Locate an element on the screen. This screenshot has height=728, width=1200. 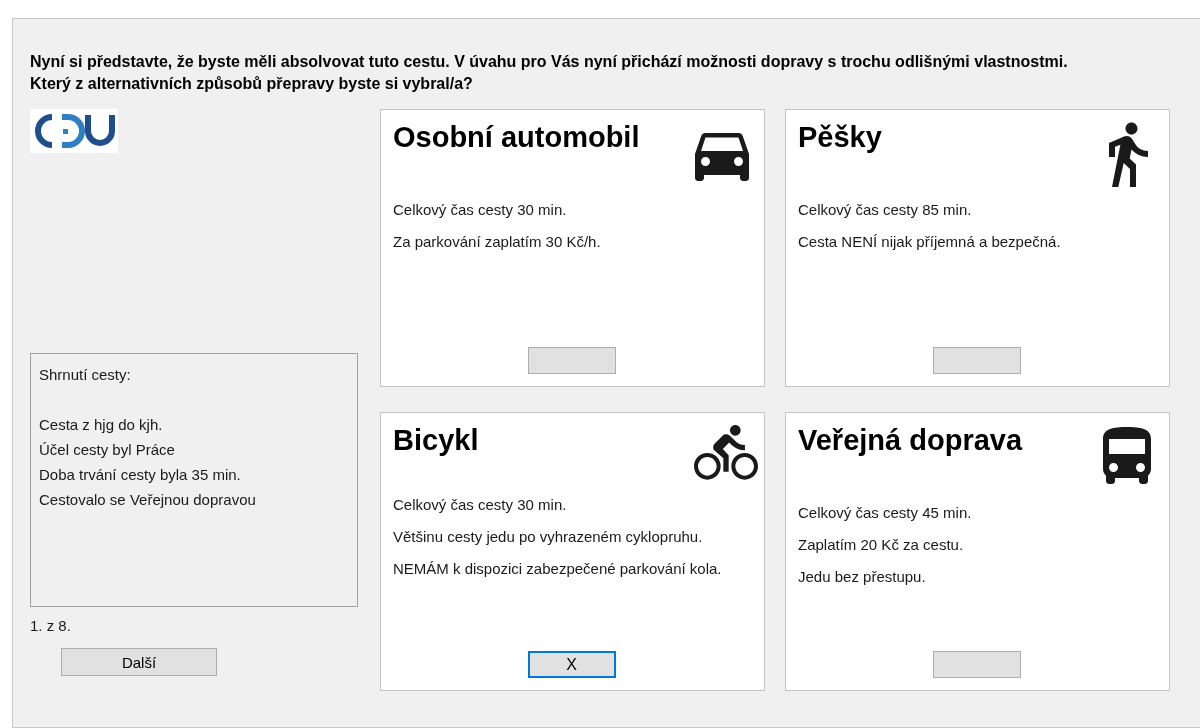
progress-text: 1. z 8. is located at coordinates (51, 625).